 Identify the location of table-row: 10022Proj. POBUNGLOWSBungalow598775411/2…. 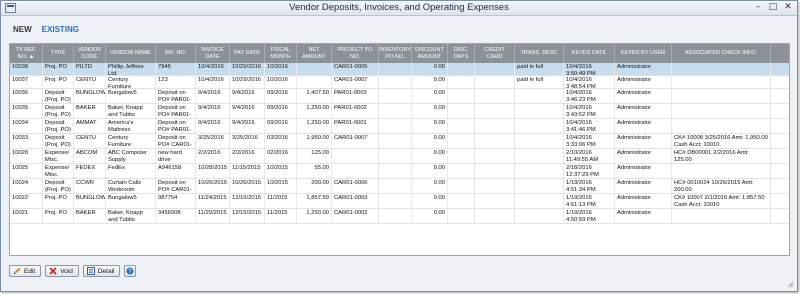
(399, 201).